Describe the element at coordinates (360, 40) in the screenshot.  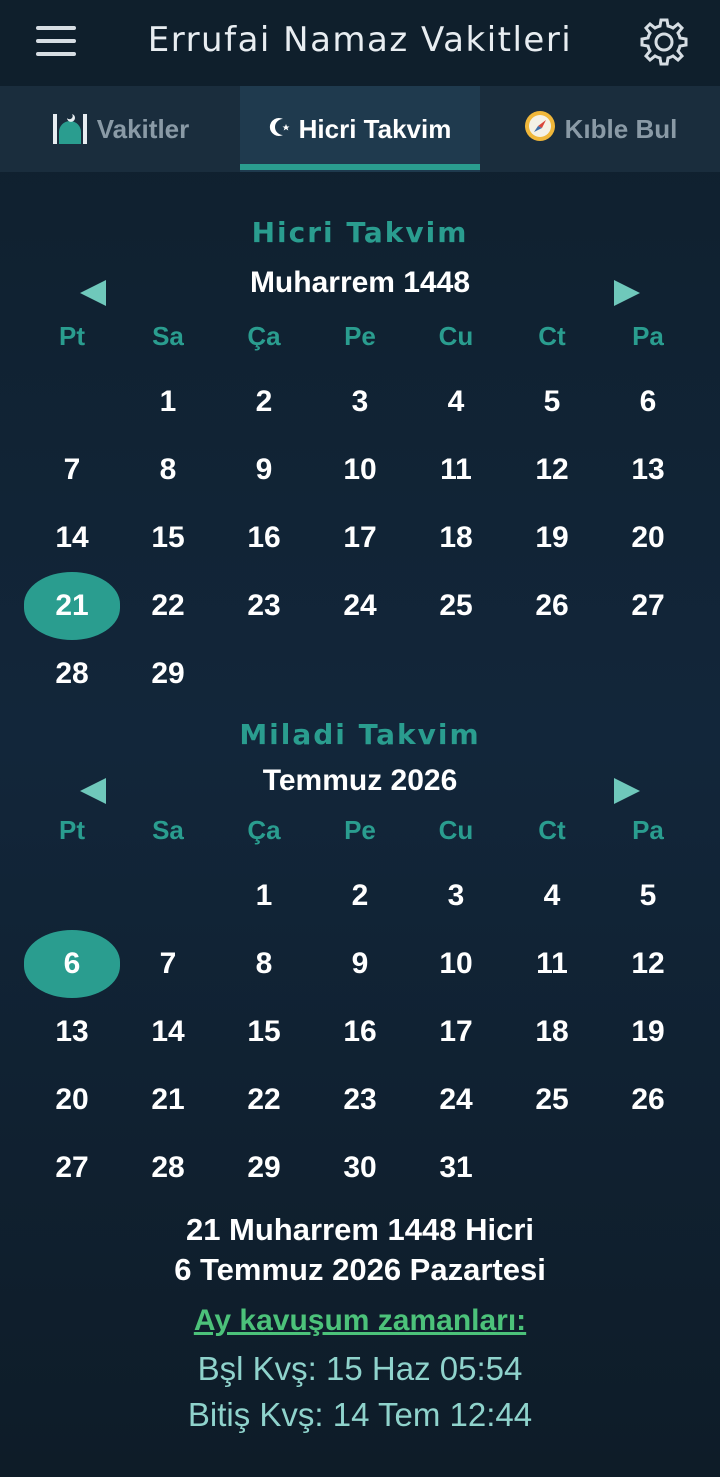
I see `app-title: Errufai Namaz Vakitleri` at that location.